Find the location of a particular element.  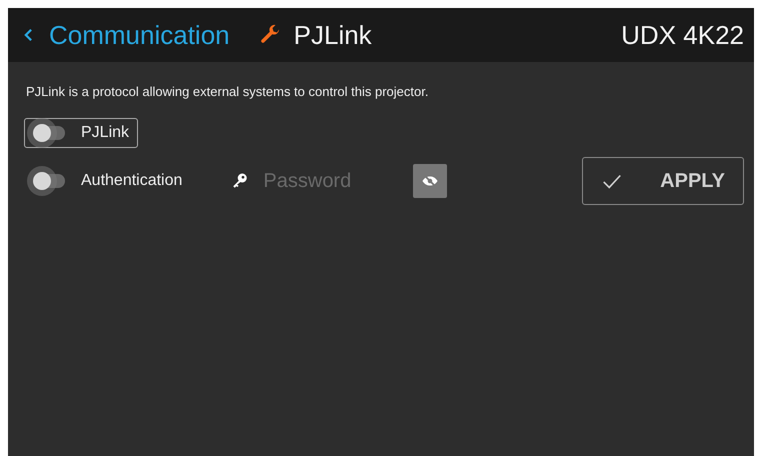

page-title: PJLink is located at coordinates (333, 35).